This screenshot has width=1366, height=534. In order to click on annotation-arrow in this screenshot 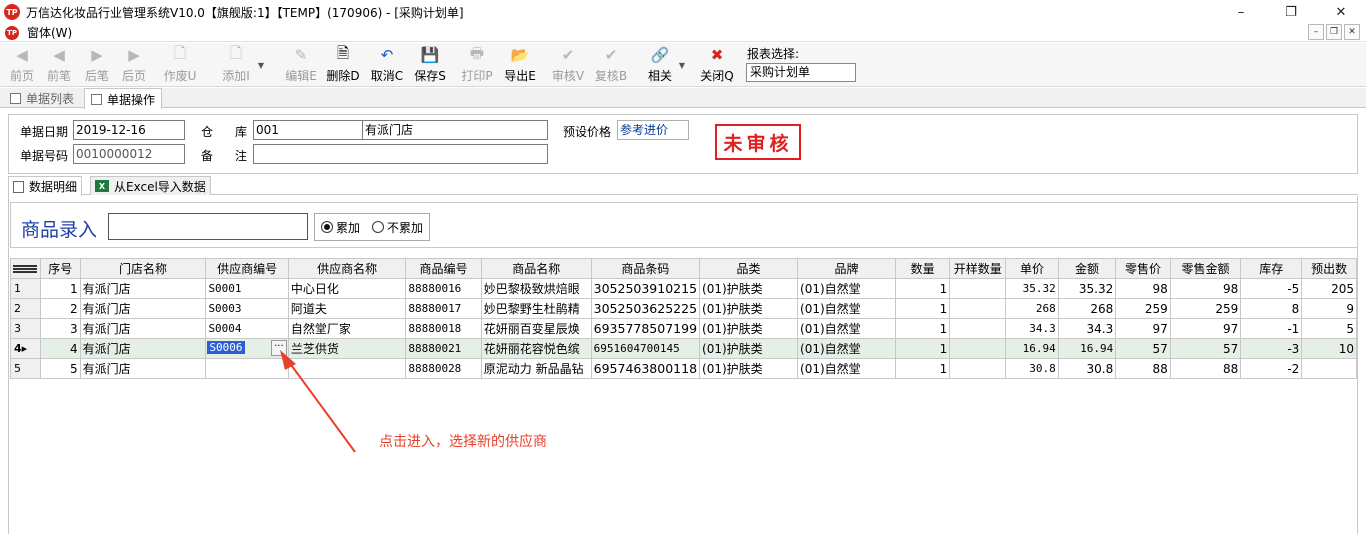, I will do `click(318, 401)`.